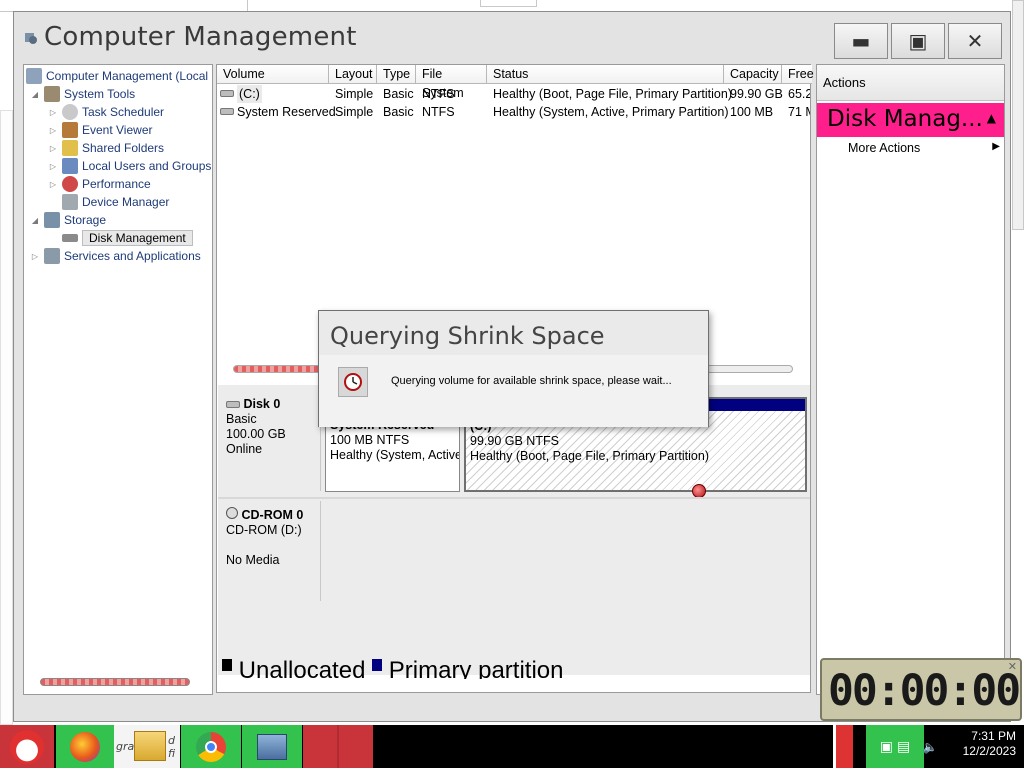 This screenshot has width=1024, height=768. What do you see at coordinates (129, 166) in the screenshot?
I see `tree-item-local-users: ▷ Local Users and Groups` at bounding box center [129, 166].